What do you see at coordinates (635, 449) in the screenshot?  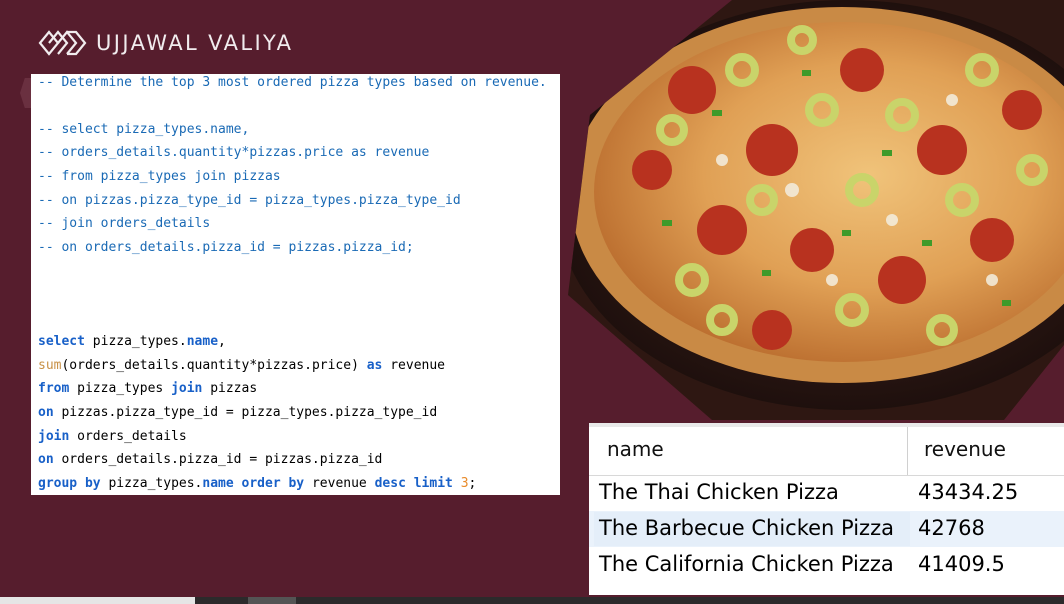 I see `column-header-name: name` at bounding box center [635, 449].